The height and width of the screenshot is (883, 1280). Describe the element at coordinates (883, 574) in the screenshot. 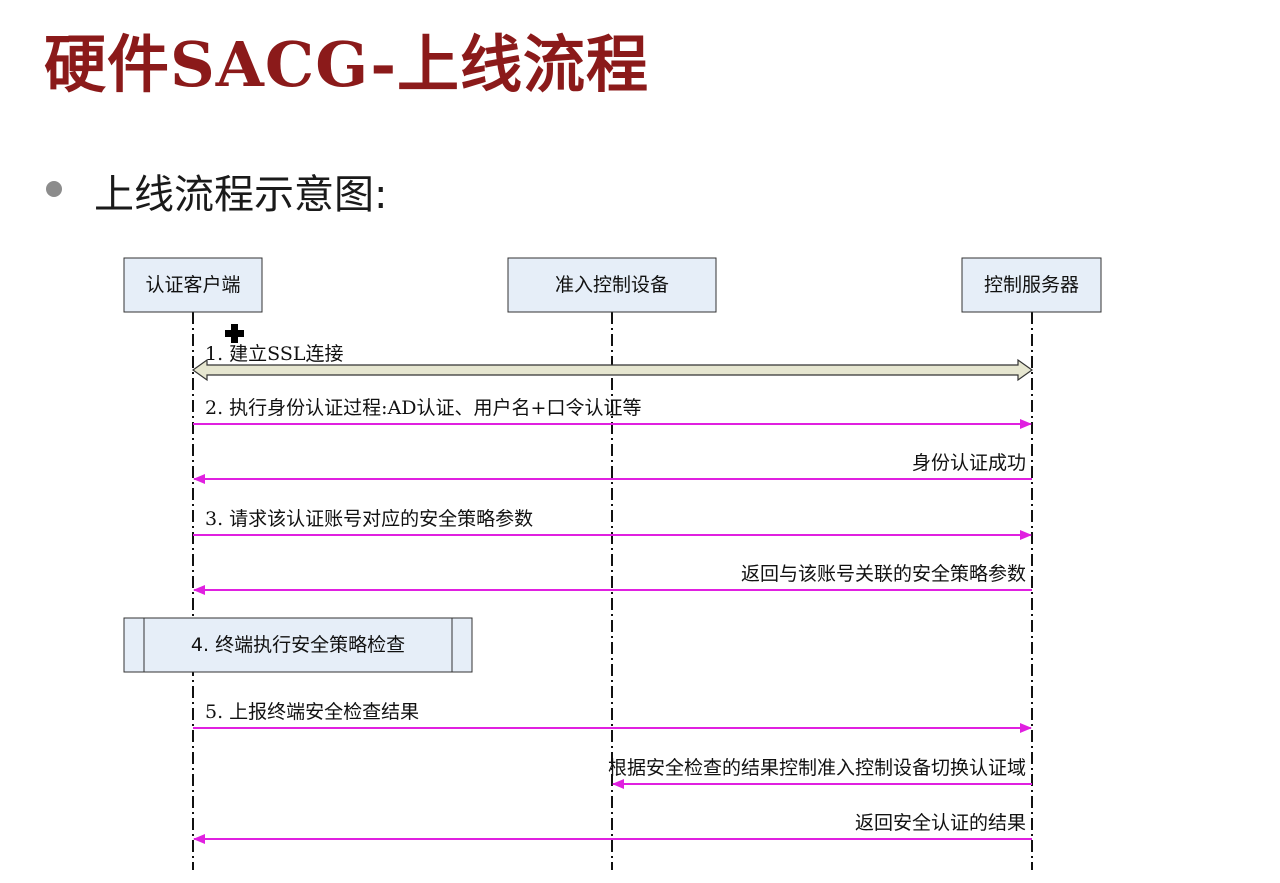

I see `message-label: 返回与该账号关联的安全策略参数` at that location.